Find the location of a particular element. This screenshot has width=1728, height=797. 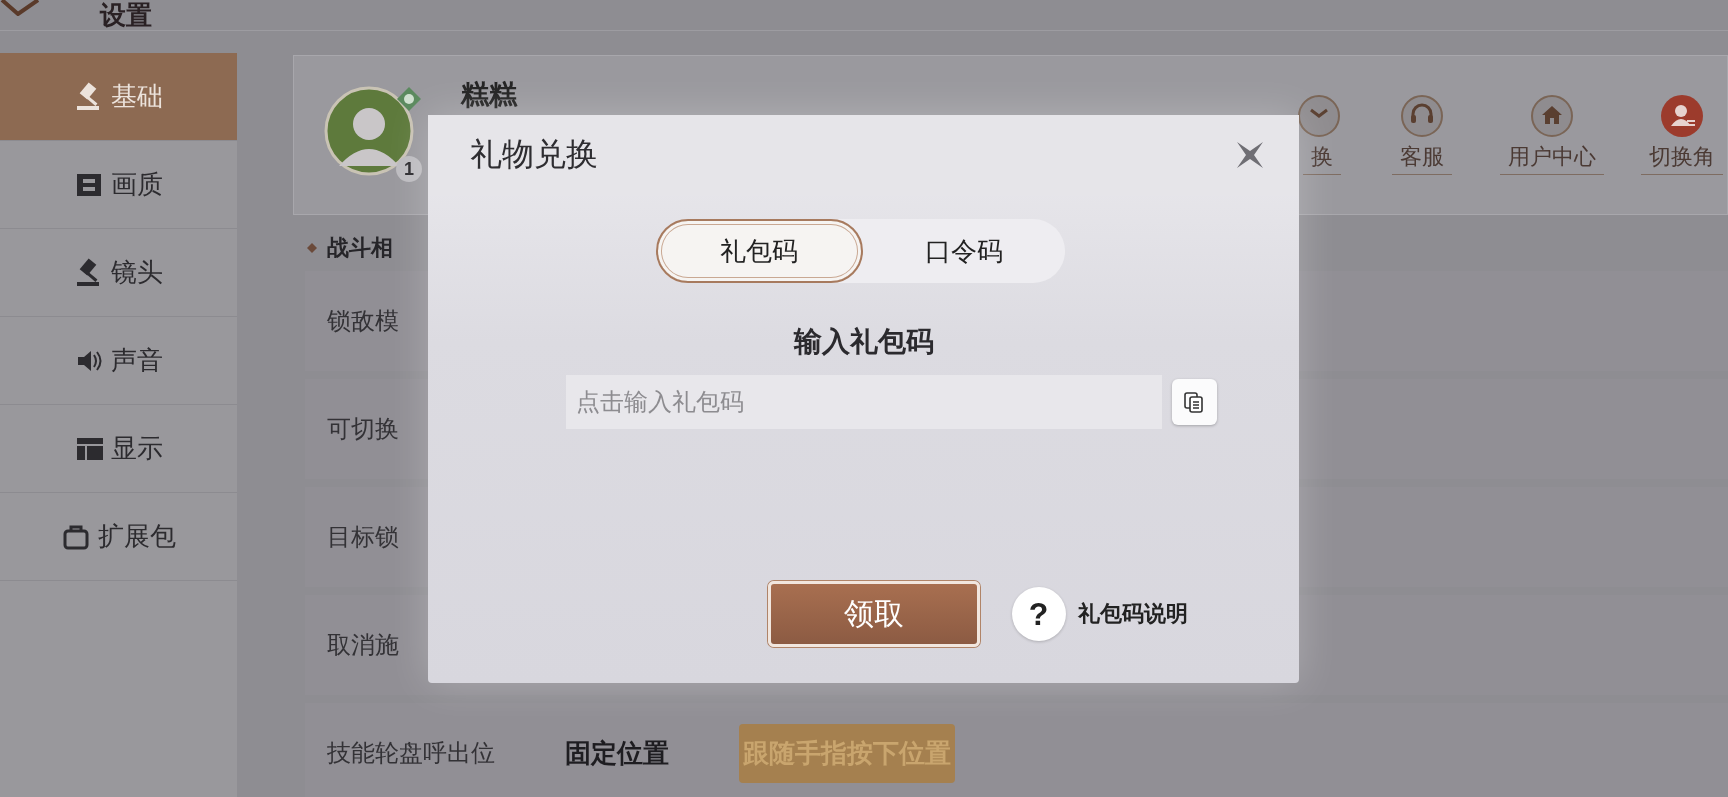

tab: 口令码 is located at coordinates (963, 251).